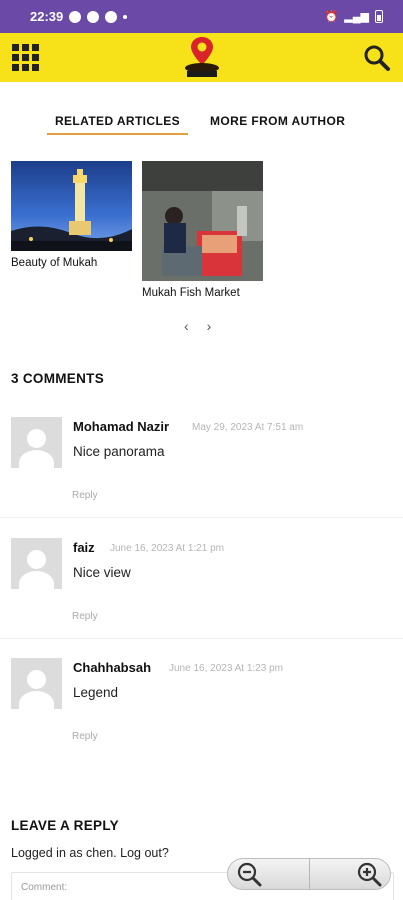  Describe the element at coordinates (269, 874) in the screenshot. I see `zoom-out-button` at that location.